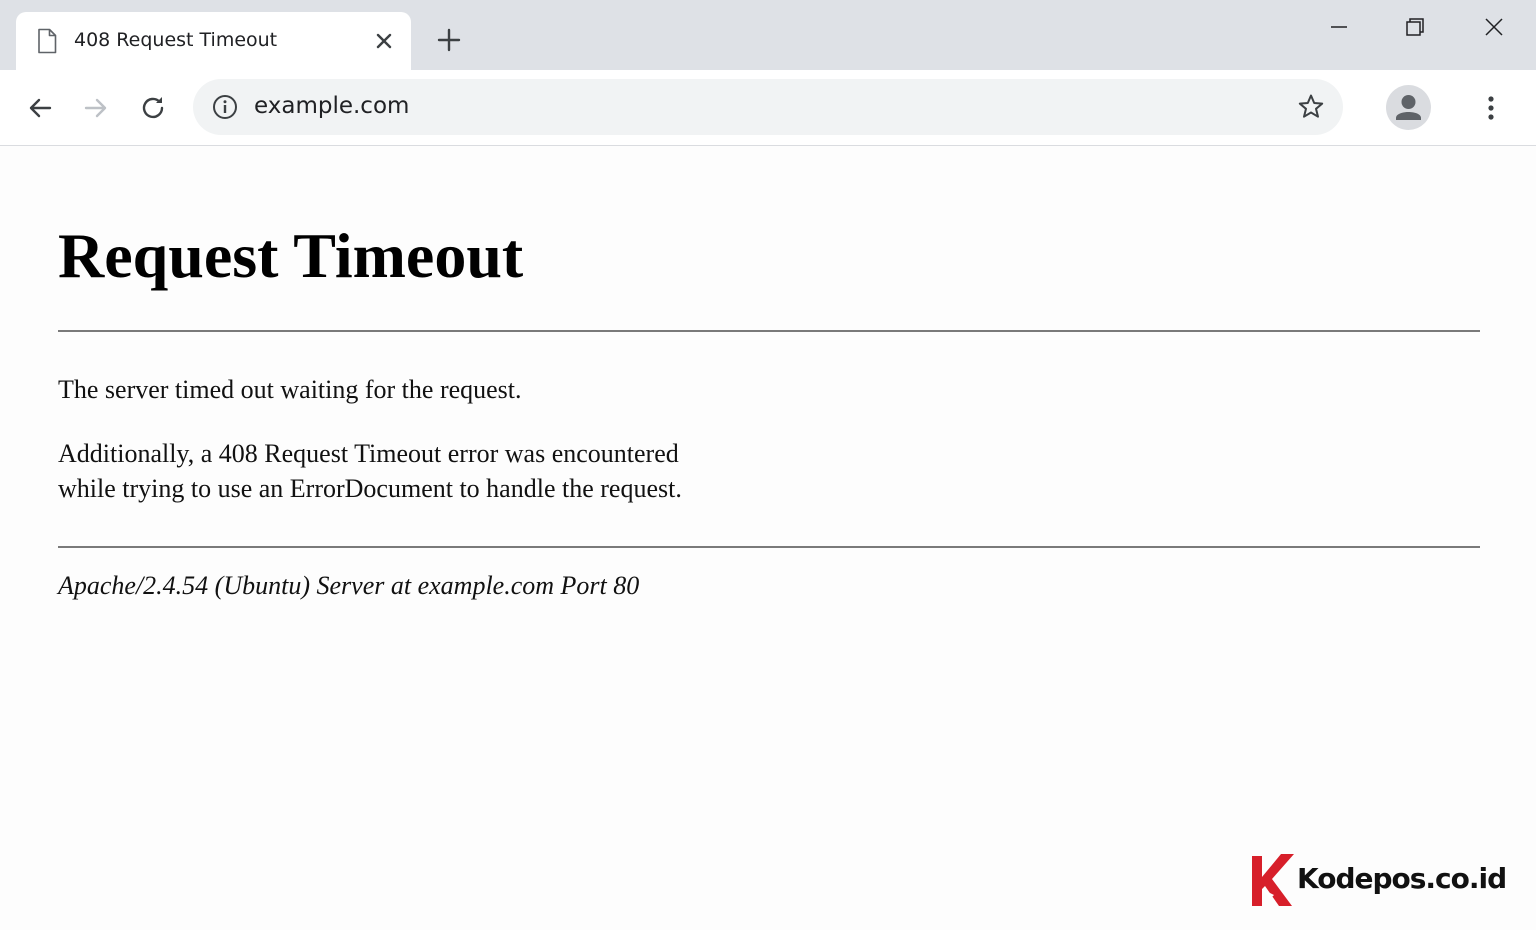 The height and width of the screenshot is (930, 1536). I want to click on avatar, so click(1408, 107).